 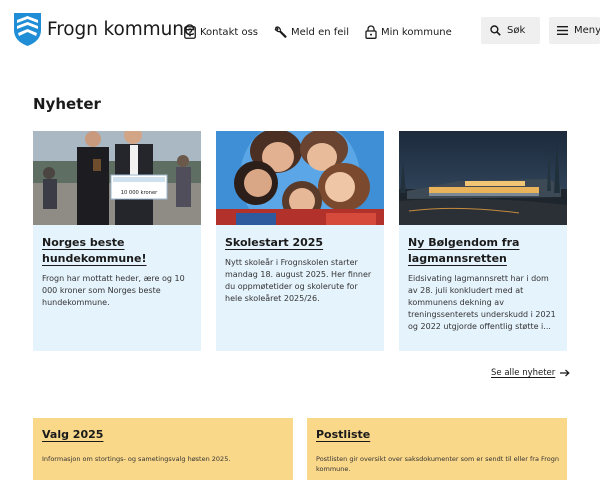 I want to click on news-card-title: Ny Bølgendom fra lagmannsretten, so click(x=484, y=251).